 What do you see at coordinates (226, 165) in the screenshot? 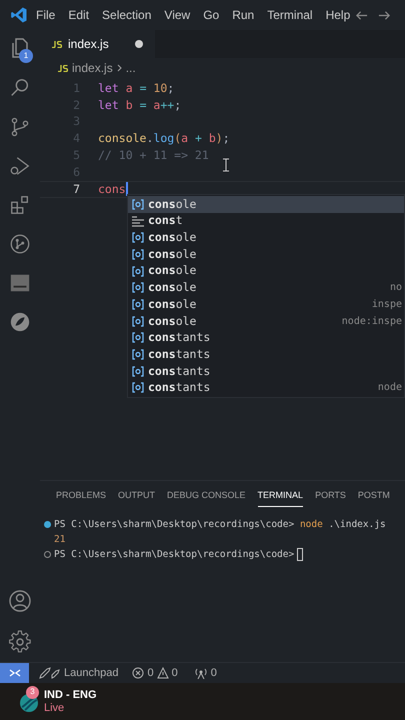
I see `text-cursor-icon` at bounding box center [226, 165].